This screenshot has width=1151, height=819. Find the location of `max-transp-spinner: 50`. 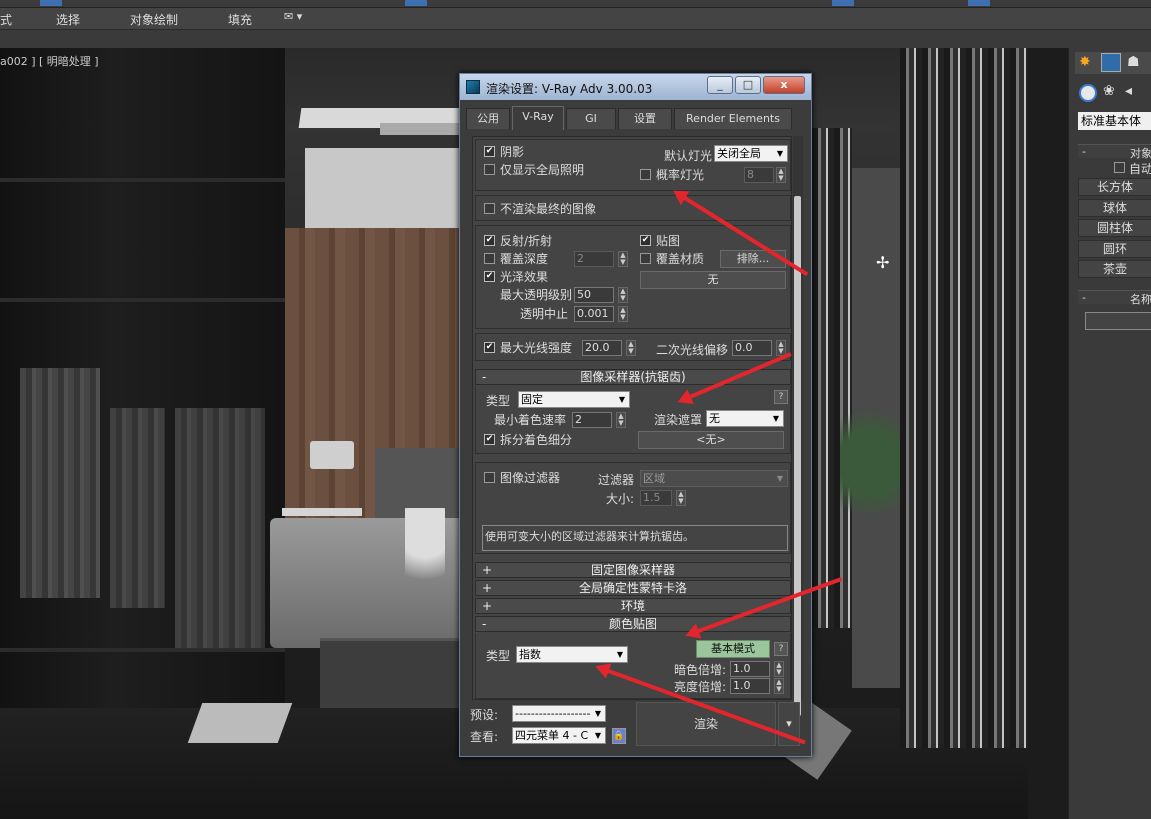

max-transp-spinner: 50 is located at coordinates (594, 295).